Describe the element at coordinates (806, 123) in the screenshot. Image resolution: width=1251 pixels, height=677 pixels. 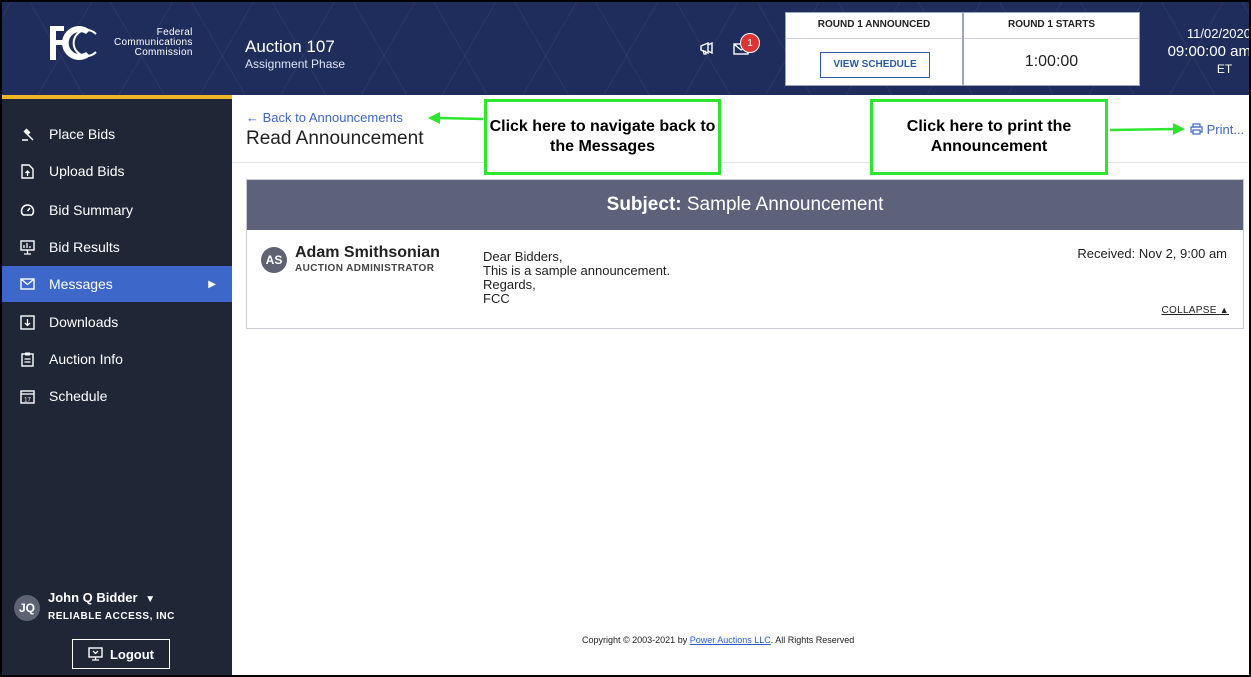
I see `callout-arrows` at that location.